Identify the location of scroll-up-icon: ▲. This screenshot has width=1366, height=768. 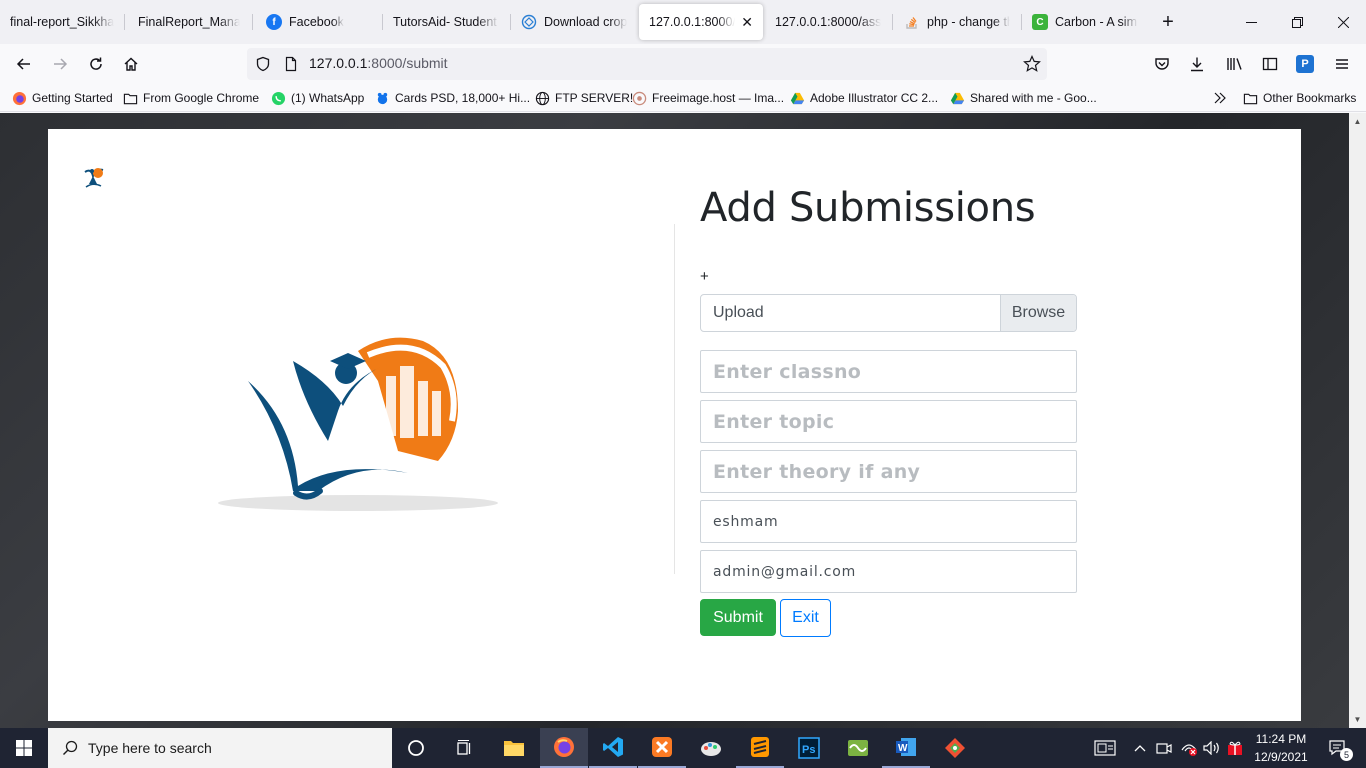
(1357, 121).